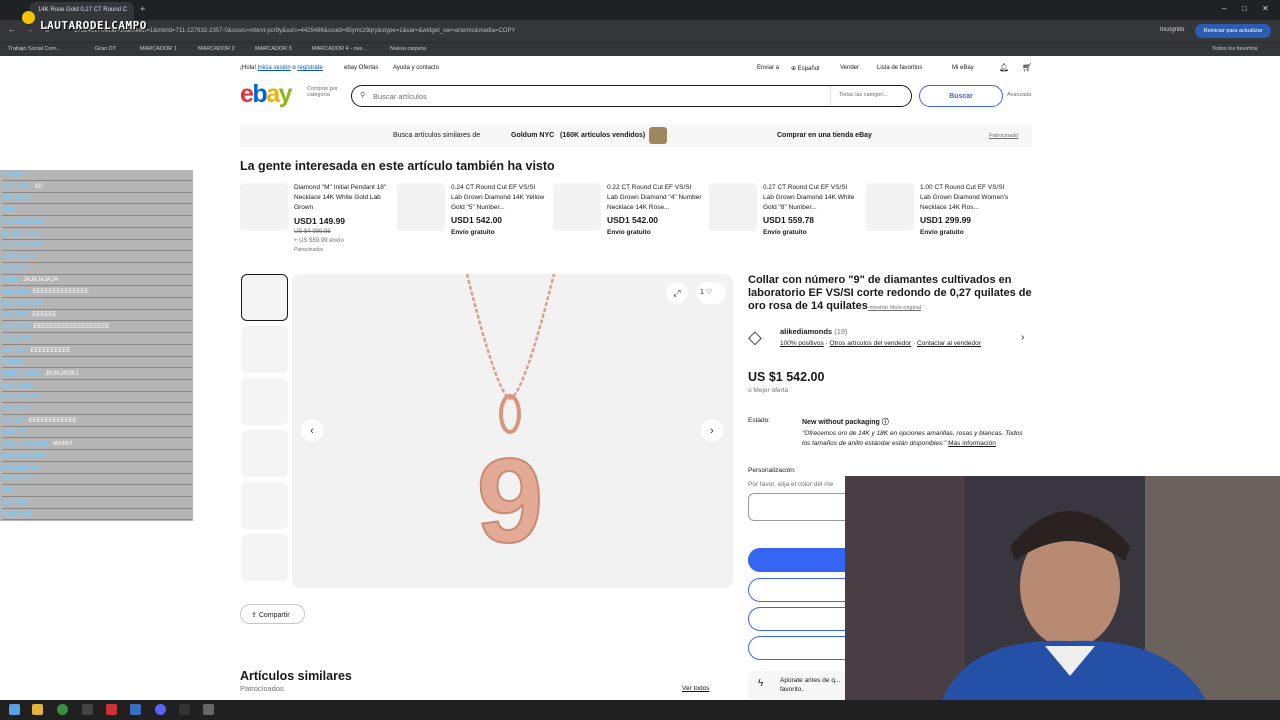 The height and width of the screenshot is (720, 1280). I want to click on buy-now-button, so click(803, 560).